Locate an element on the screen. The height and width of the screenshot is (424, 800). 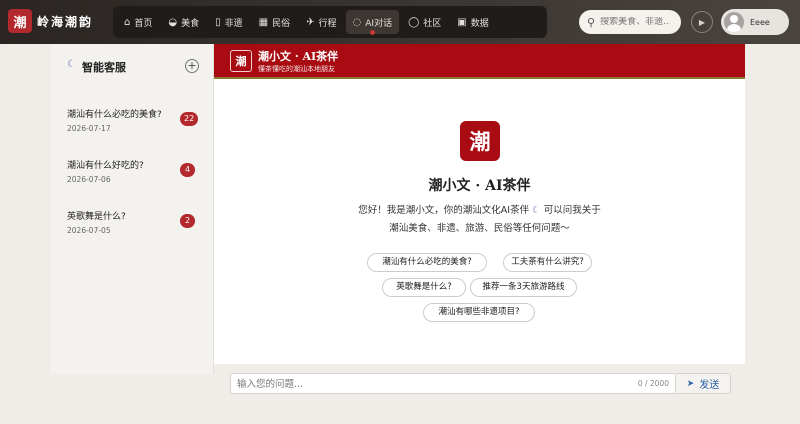
suggestion-chip: 潮汕有什么必吃的美食? is located at coordinates (427, 262).